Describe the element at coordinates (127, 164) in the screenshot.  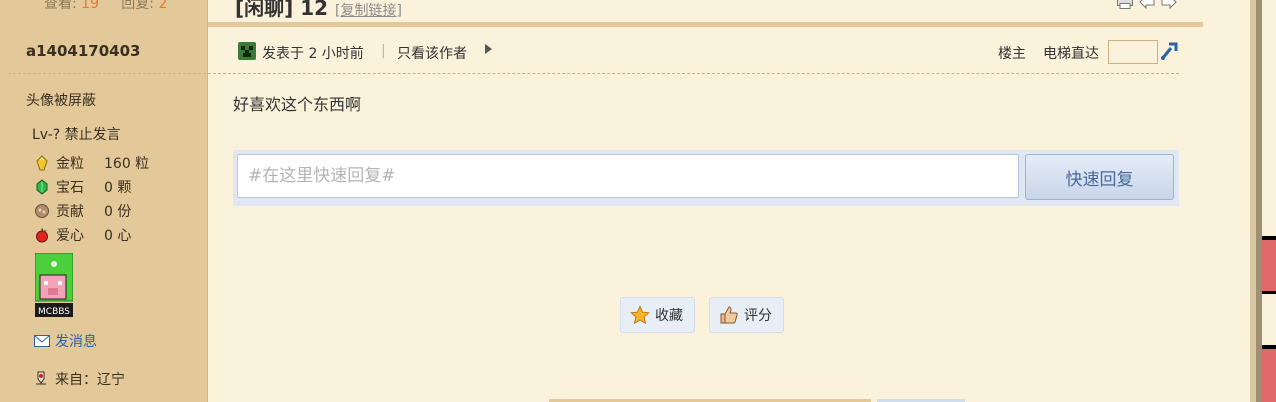
I see `stat-value: 160 粒` at that location.